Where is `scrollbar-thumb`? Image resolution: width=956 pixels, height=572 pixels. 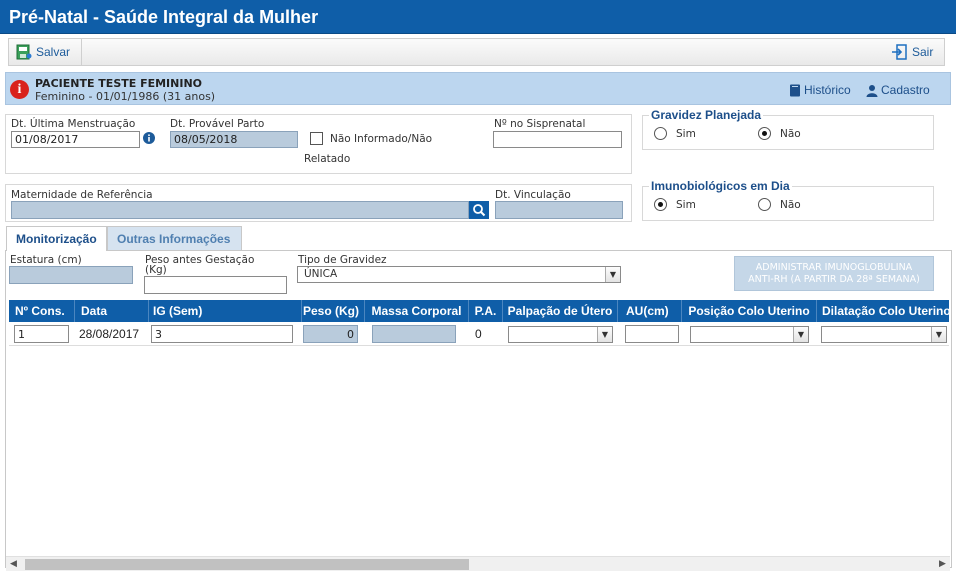 scrollbar-thumb is located at coordinates (247, 564).